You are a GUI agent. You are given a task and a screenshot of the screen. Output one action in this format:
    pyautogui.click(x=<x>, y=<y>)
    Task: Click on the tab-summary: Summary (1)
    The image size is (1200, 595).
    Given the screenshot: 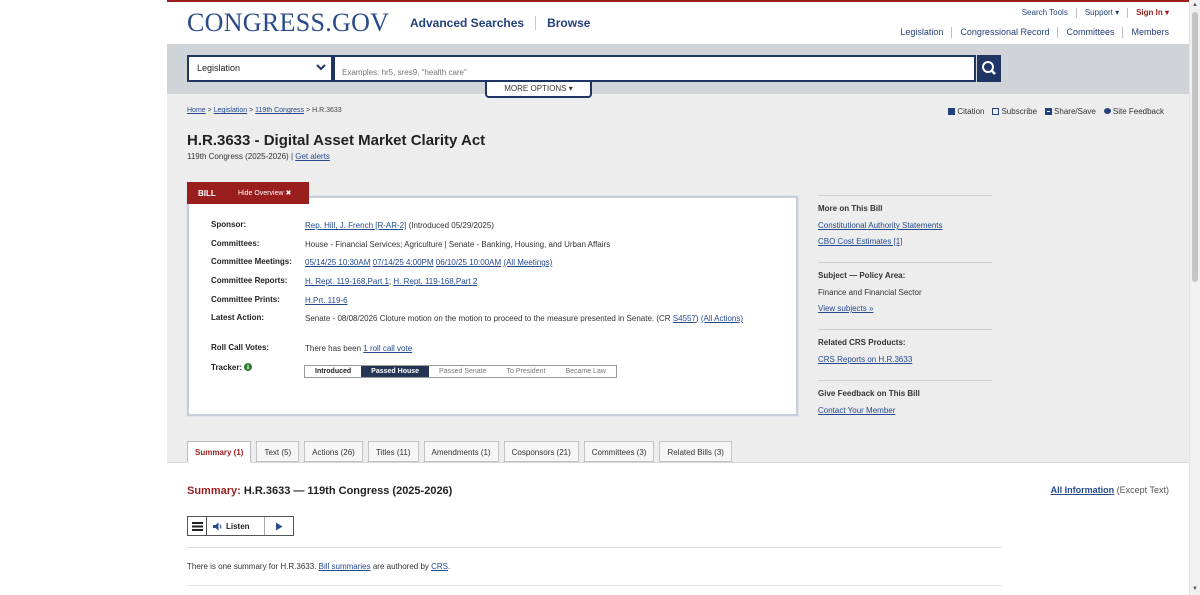 What is the action you would take?
    pyautogui.click(x=219, y=452)
    